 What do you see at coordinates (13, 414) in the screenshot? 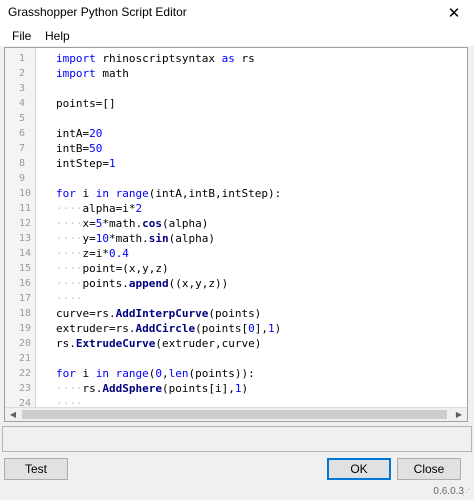
I see `scroll-left-icon: ◀` at bounding box center [13, 414].